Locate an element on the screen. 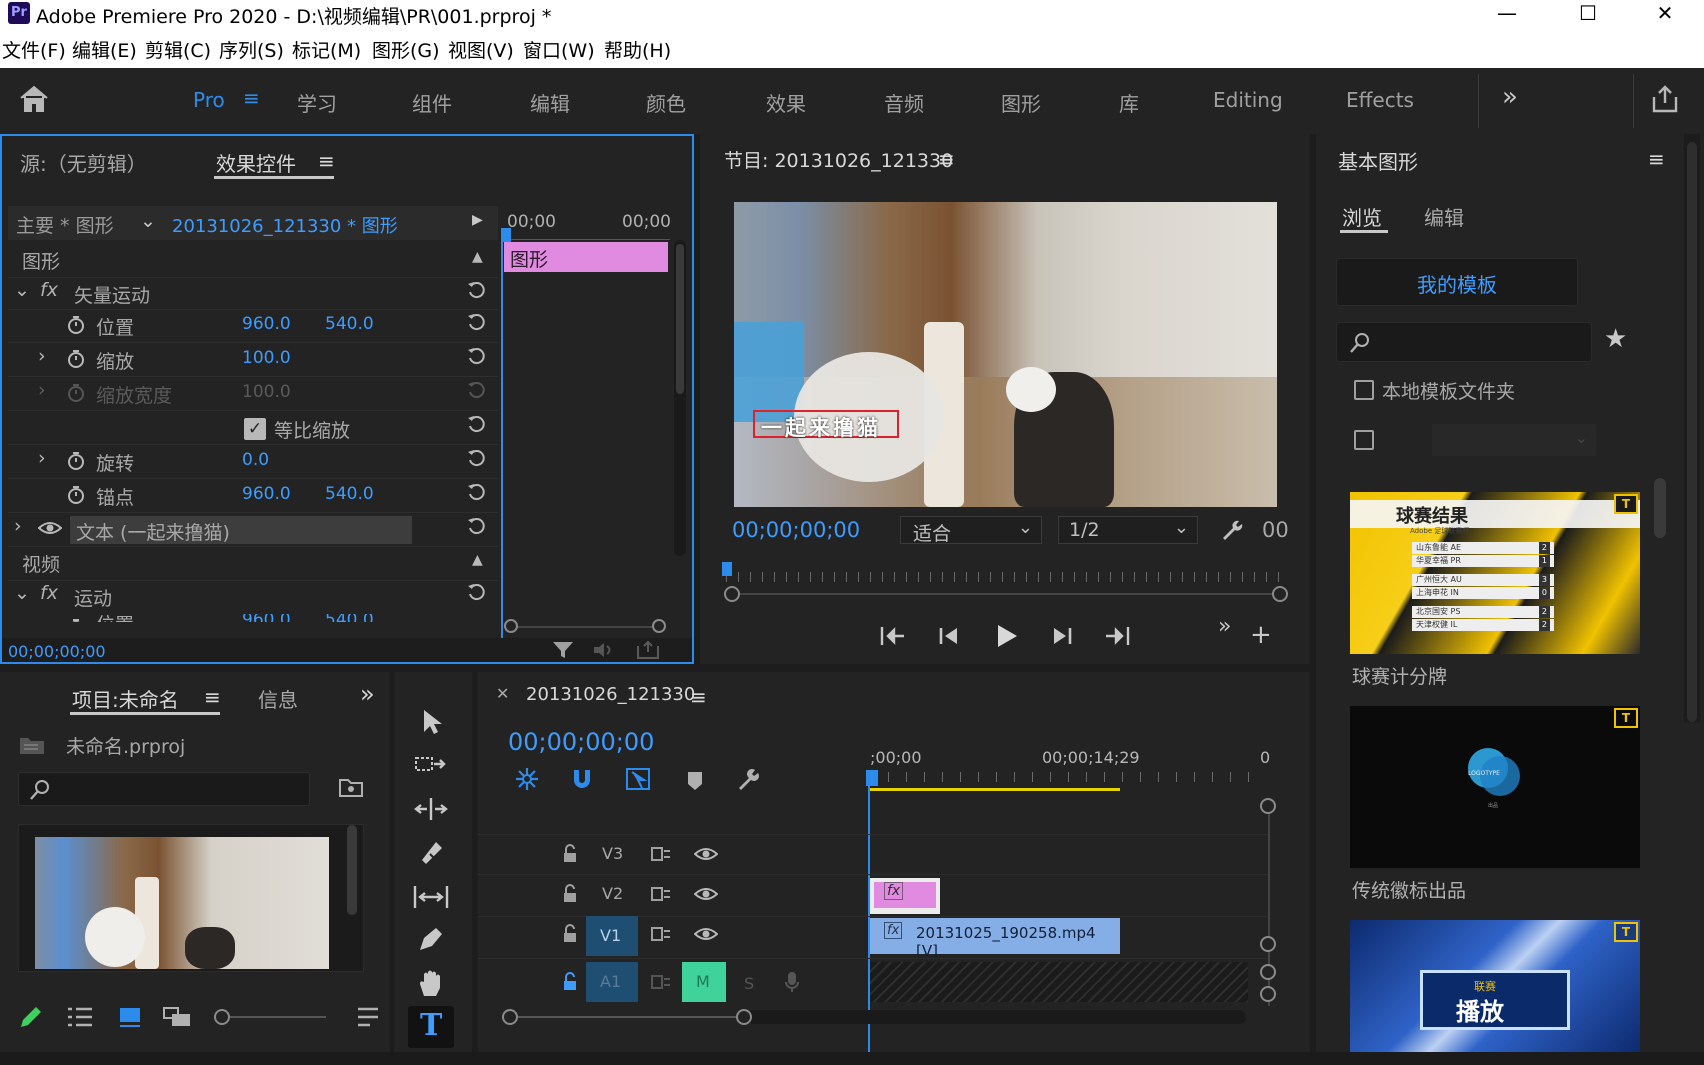 This screenshot has width=1704, height=1065. audio-track-area is located at coordinates (1059, 982).